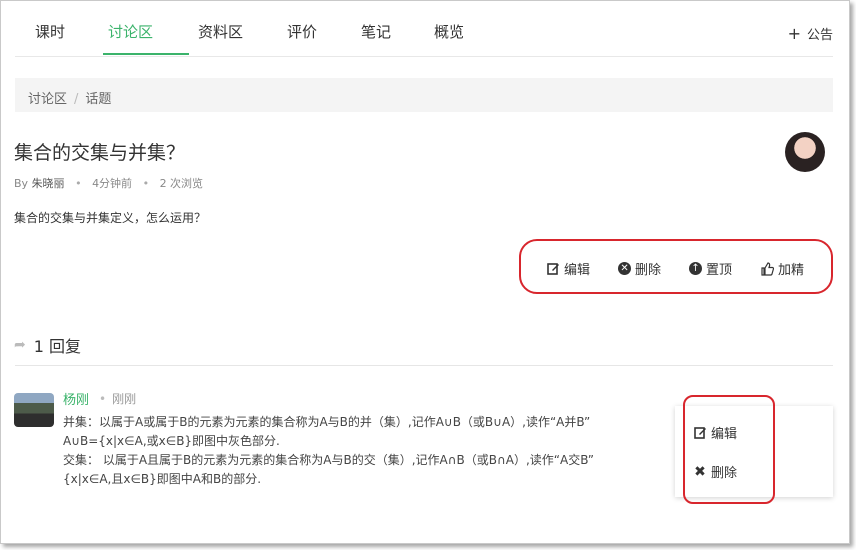 Image resolution: width=856 pixels, height=550 pixels. I want to click on notice-label: 公告, so click(819, 35).